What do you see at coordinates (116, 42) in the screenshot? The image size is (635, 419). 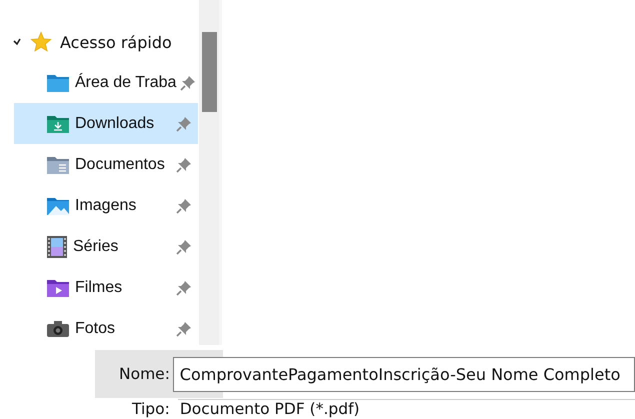 I see `quick-access-label: Acesso rápido` at bounding box center [116, 42].